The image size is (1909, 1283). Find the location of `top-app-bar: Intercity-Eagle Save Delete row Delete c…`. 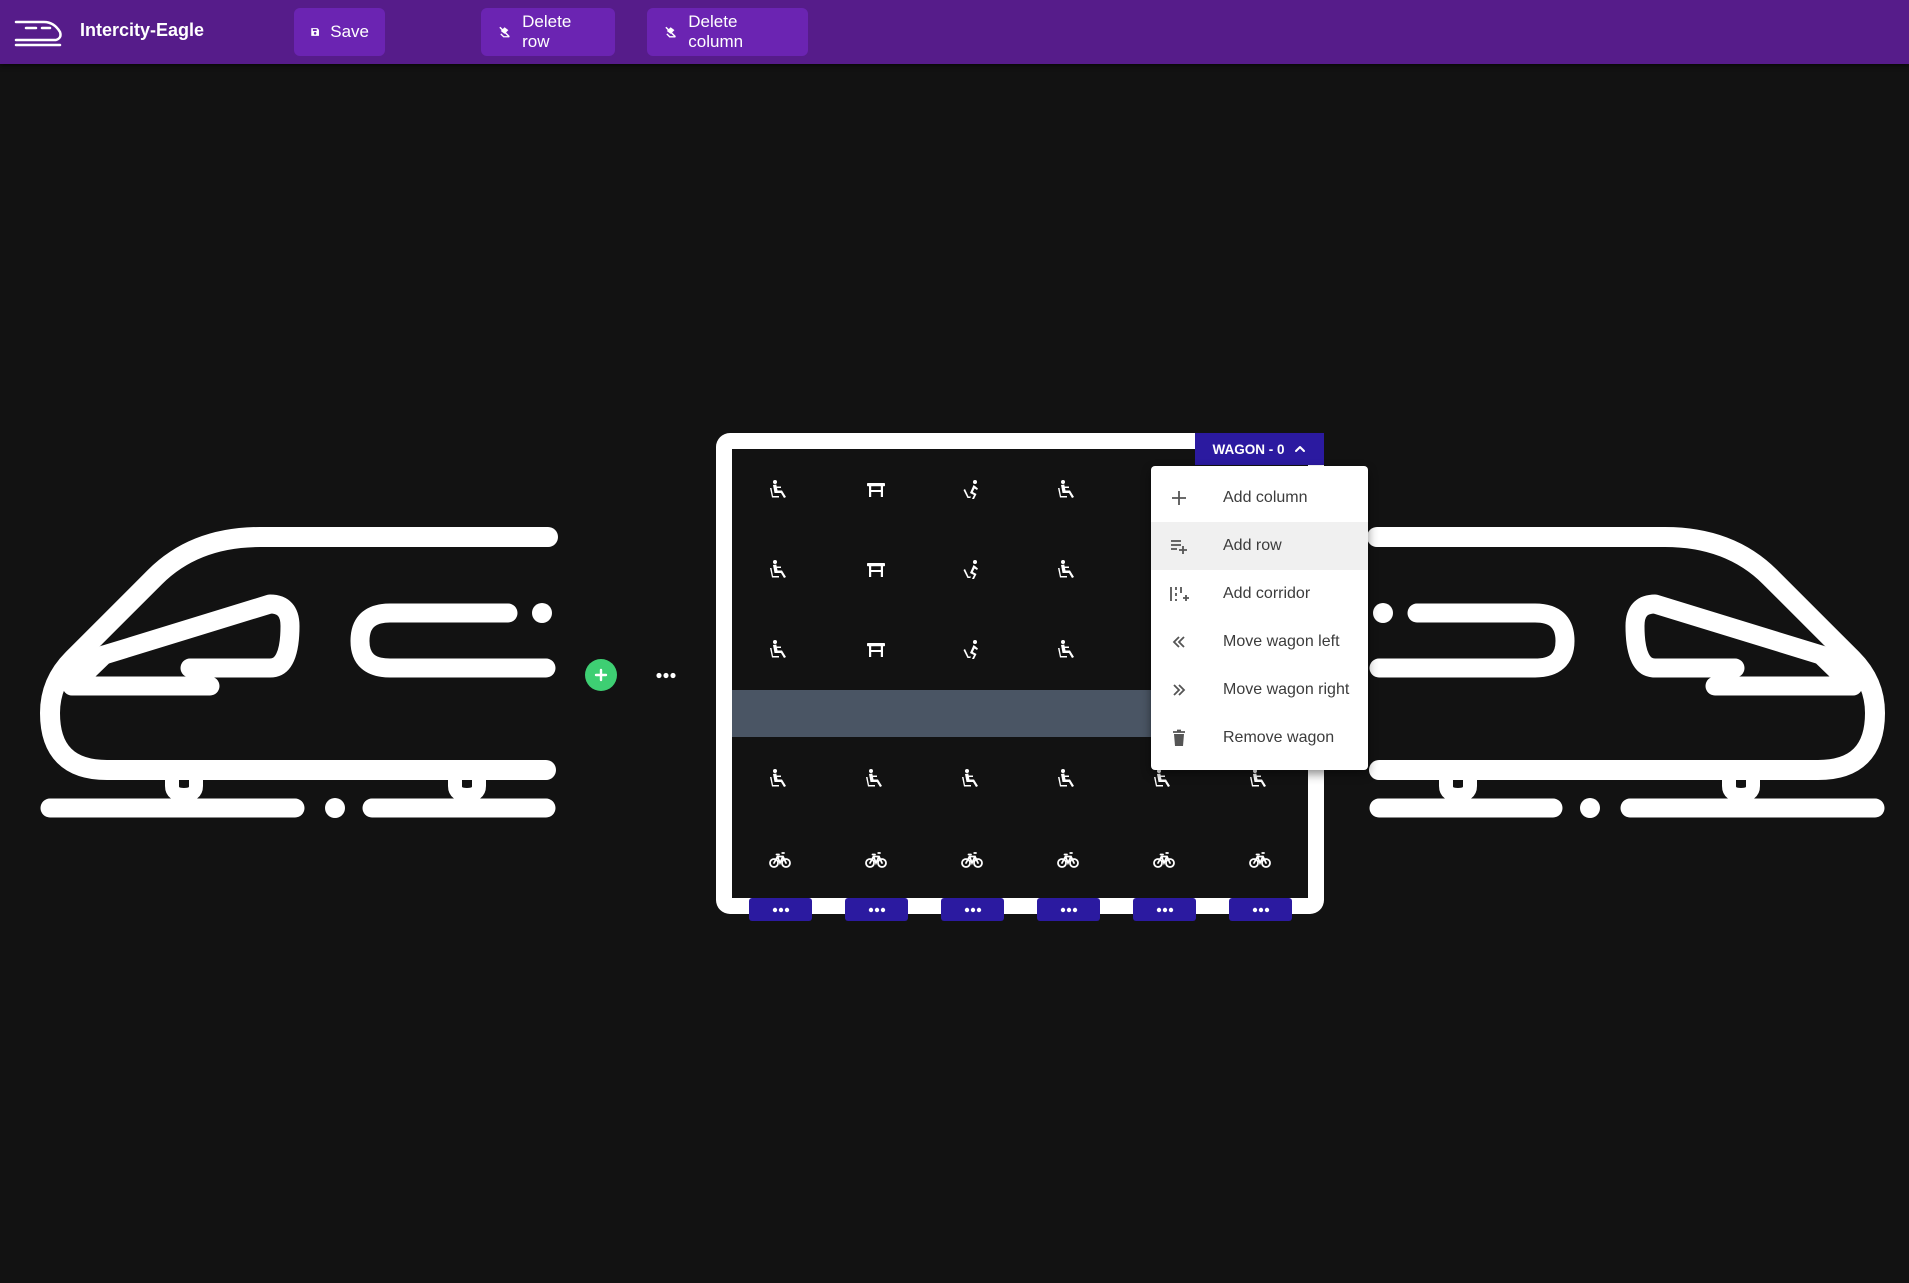

top-app-bar: Intercity-Eagle Save Delete row Delete c… is located at coordinates (954, 32).